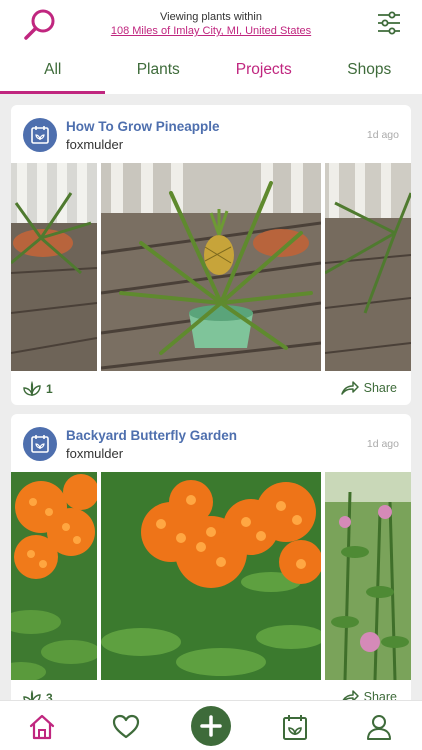 Image resolution: width=422 pixels, height=750 pixels. I want to click on location-prefix: Viewing plants within, so click(211, 17).